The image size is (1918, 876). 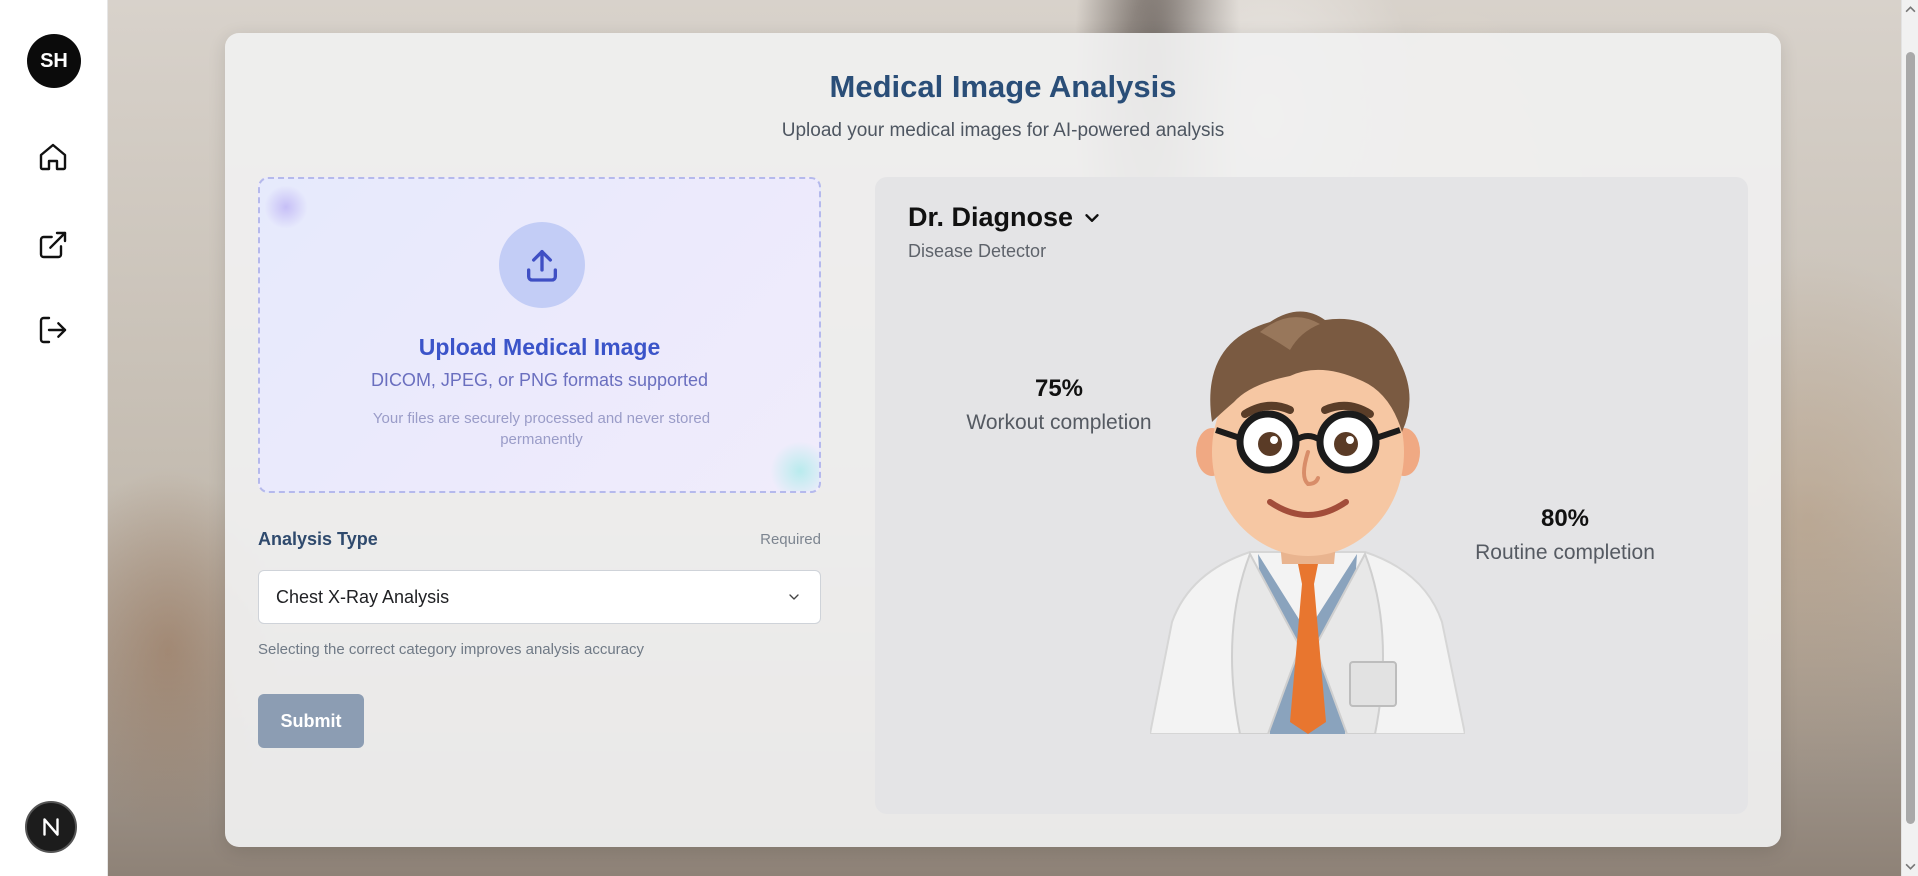 What do you see at coordinates (991, 217) in the screenshot?
I see `doctor-name: Dr. Diagnose` at bounding box center [991, 217].